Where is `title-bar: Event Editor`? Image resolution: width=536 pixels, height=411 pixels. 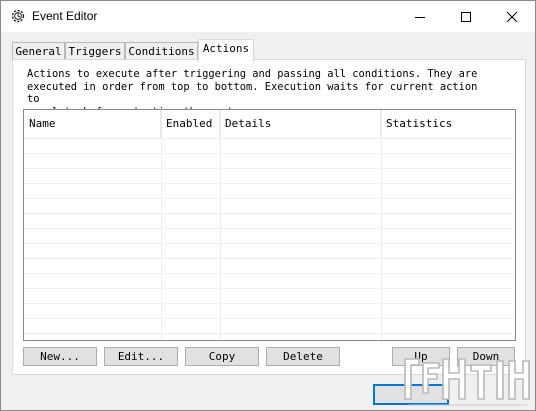
title-bar: Event Editor is located at coordinates (268, 16).